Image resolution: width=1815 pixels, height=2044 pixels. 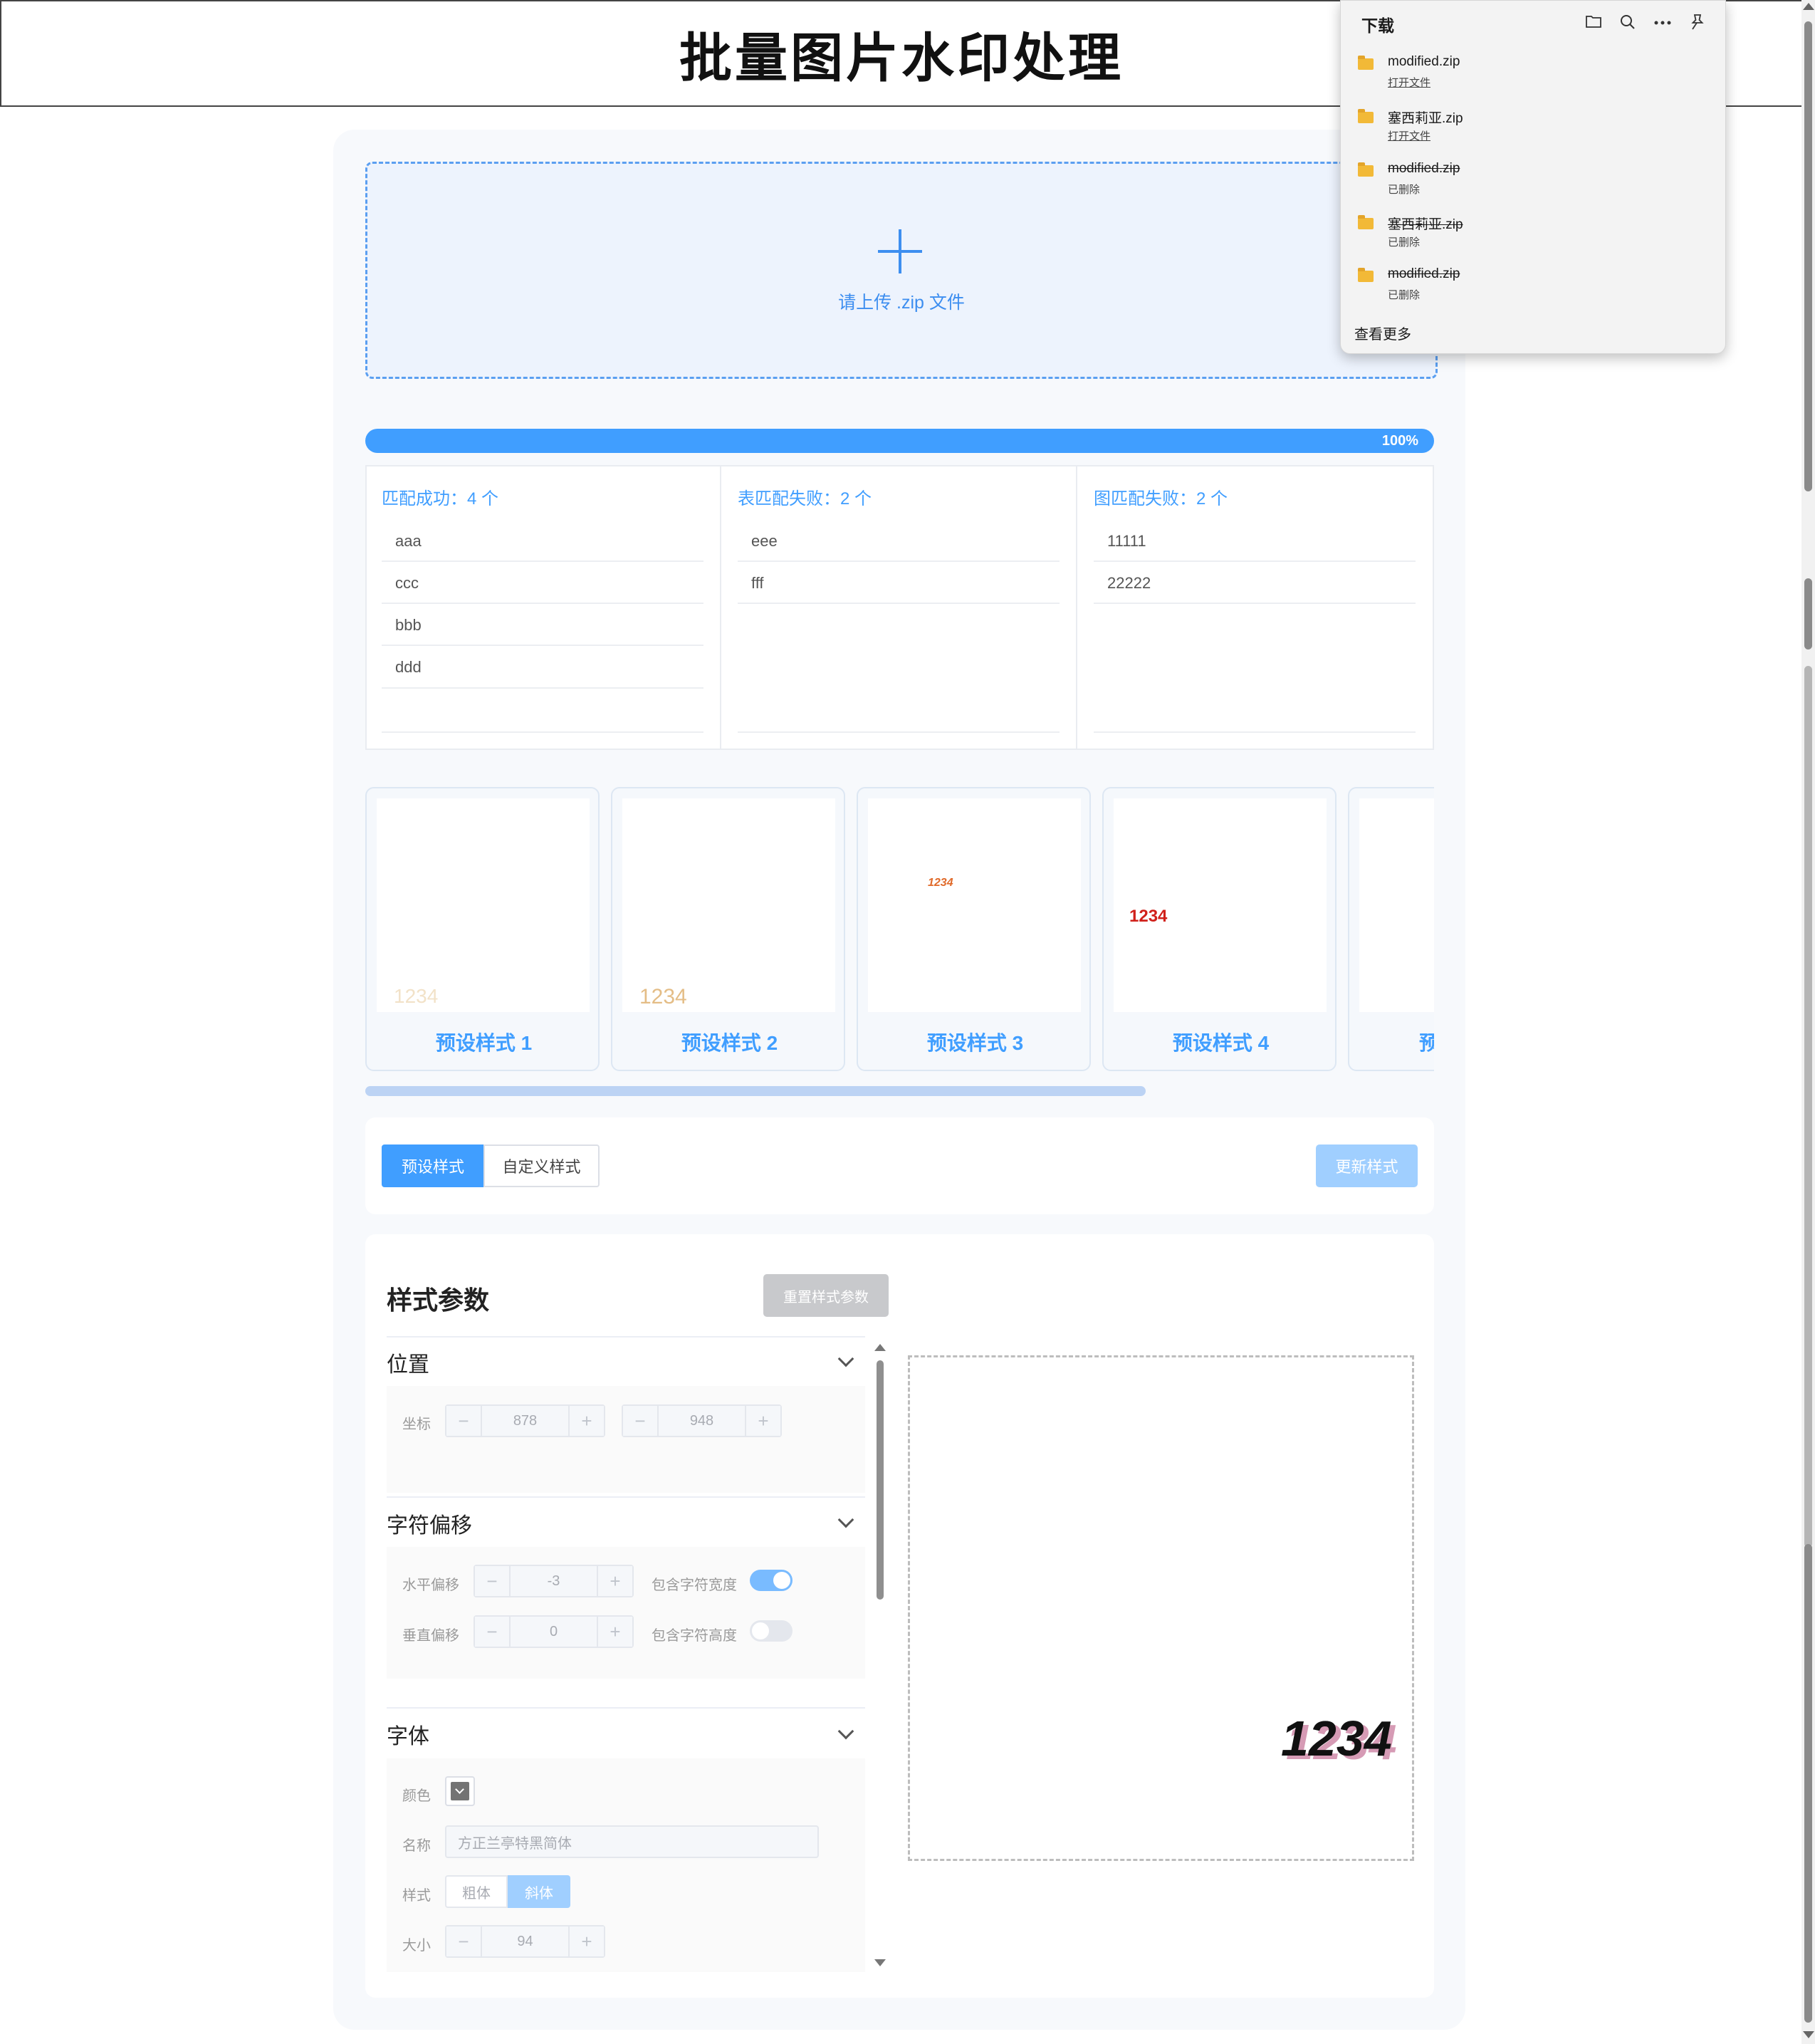 What do you see at coordinates (728, 929) in the screenshot?
I see `preset-card-2: 1234 预设样式 2` at bounding box center [728, 929].